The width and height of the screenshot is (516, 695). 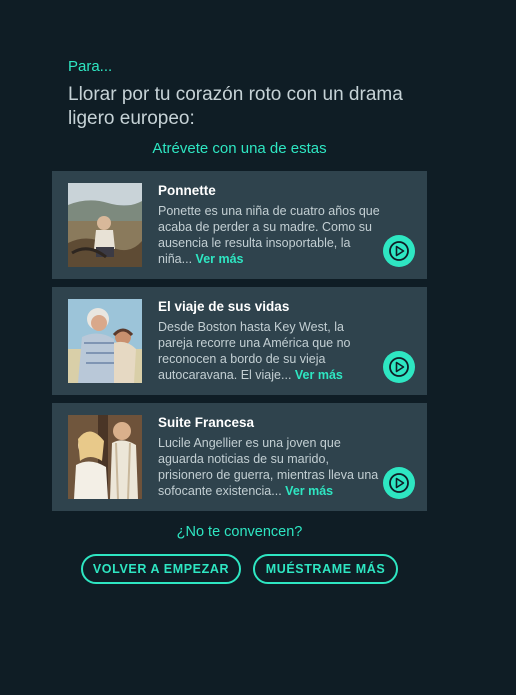 What do you see at coordinates (224, 306) in the screenshot?
I see `movie-title: El viaje de sus vidas` at bounding box center [224, 306].